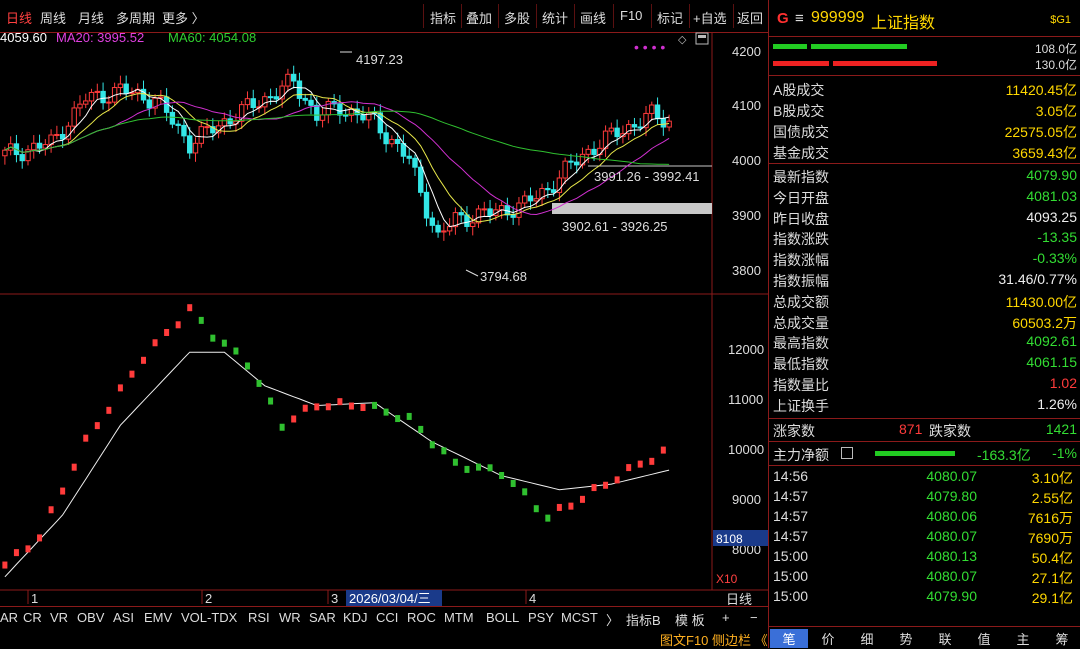  What do you see at coordinates (355, 617) in the screenshot?
I see `tab-kdj: KDJ` at bounding box center [355, 617].